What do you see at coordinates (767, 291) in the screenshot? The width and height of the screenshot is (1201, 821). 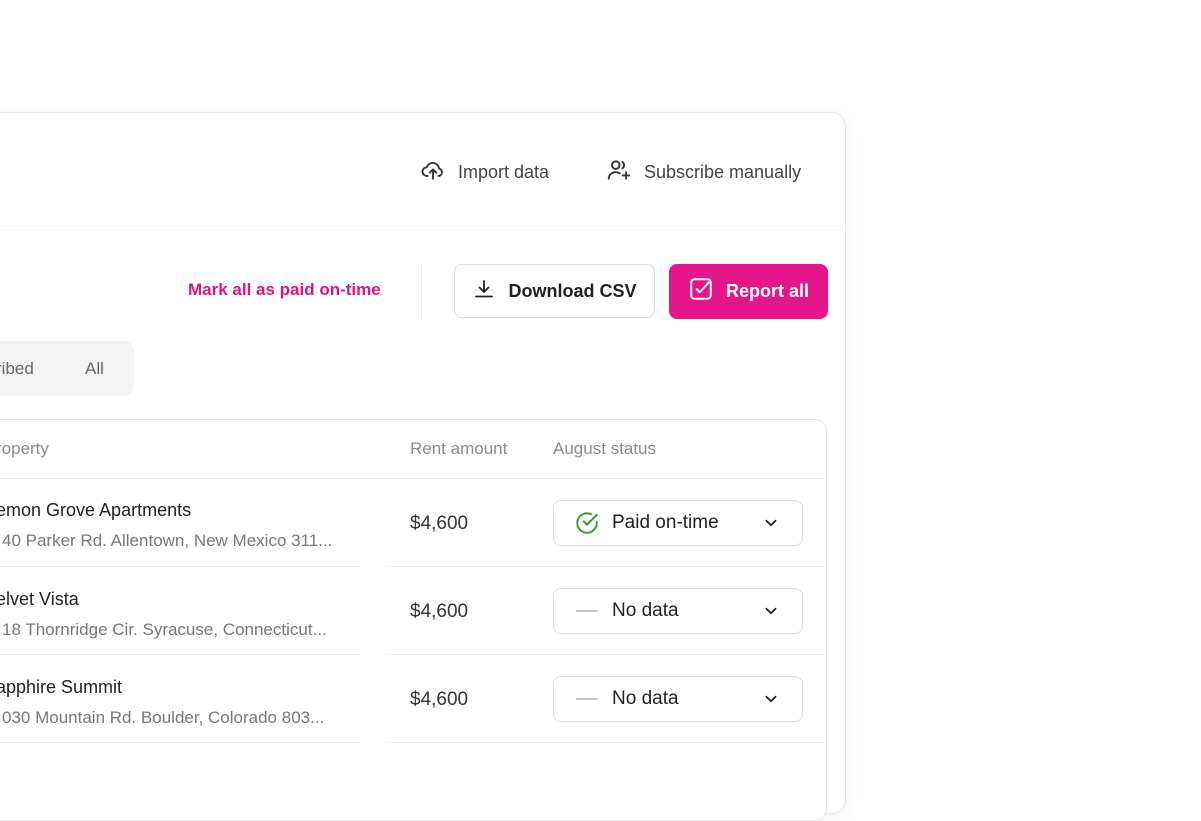 I see `report-all-label: Report all` at bounding box center [767, 291].